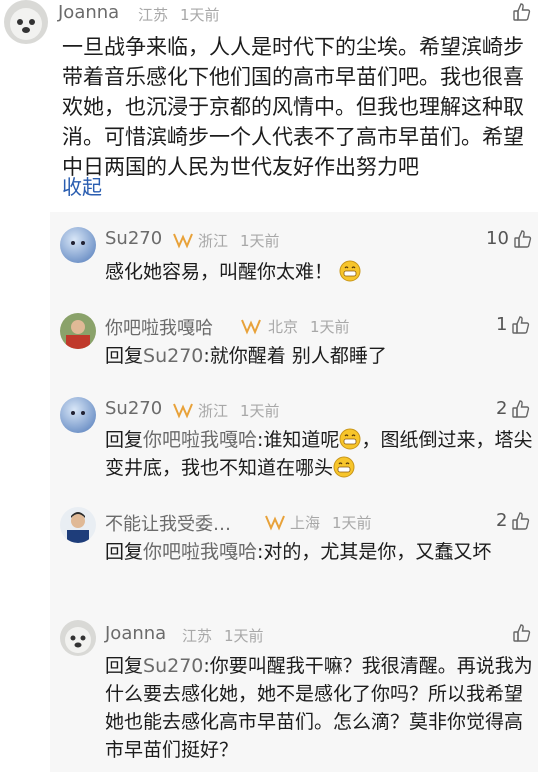 This screenshot has width=538, height=772. What do you see at coordinates (283, 327) in the screenshot?
I see `reply-location: 北京` at bounding box center [283, 327].